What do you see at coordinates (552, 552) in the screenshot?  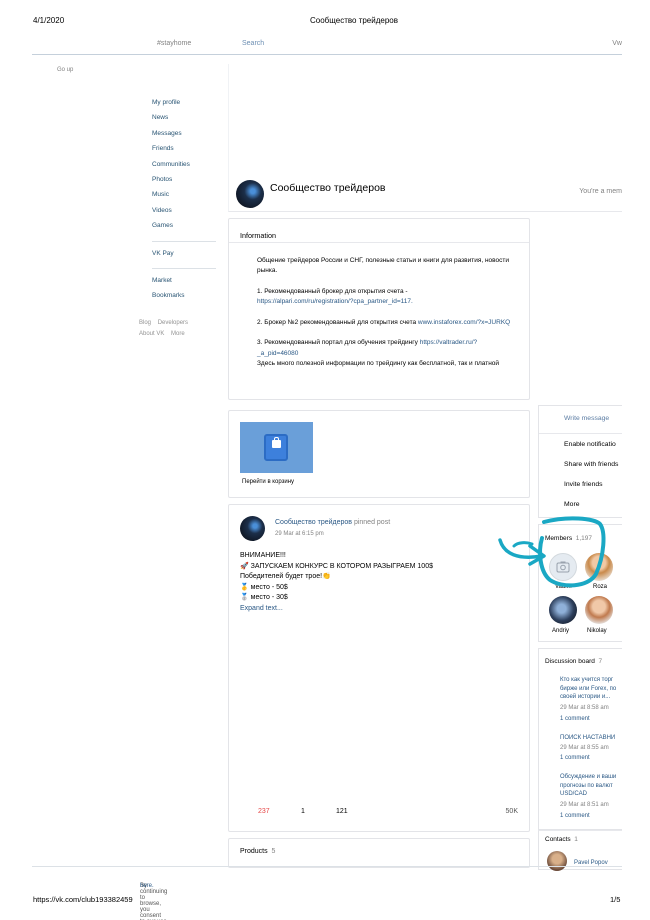 I see `annotation-circle-arrow-icon` at bounding box center [552, 552].